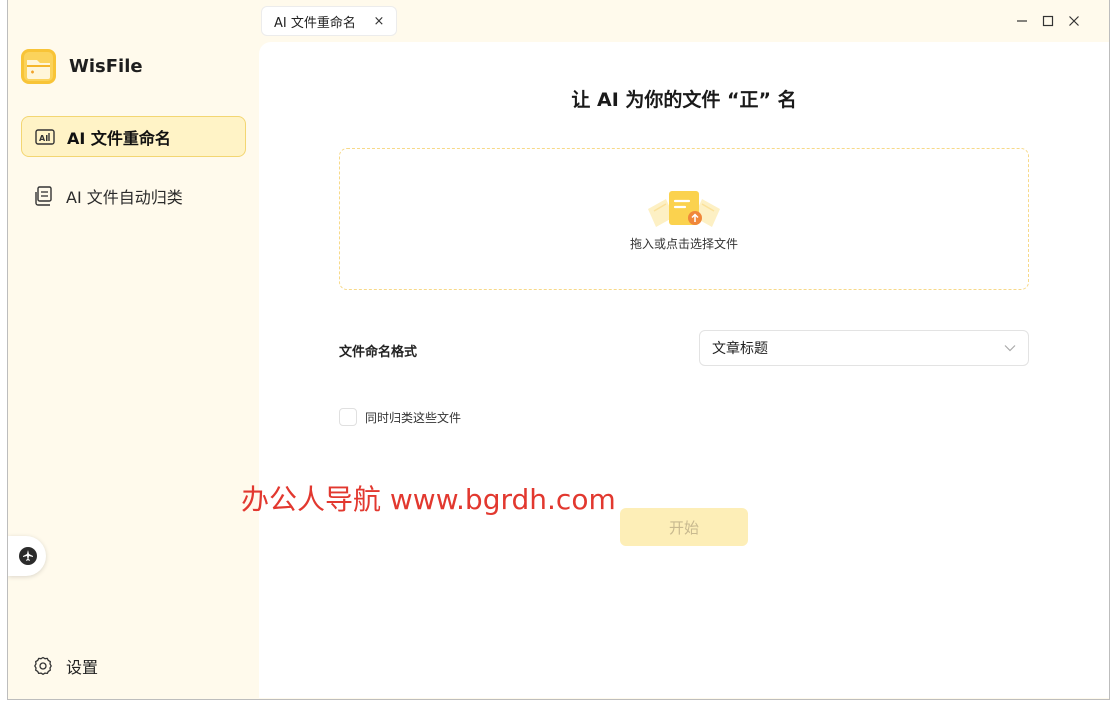  I want to click on maximize-button, so click(1048, 21).